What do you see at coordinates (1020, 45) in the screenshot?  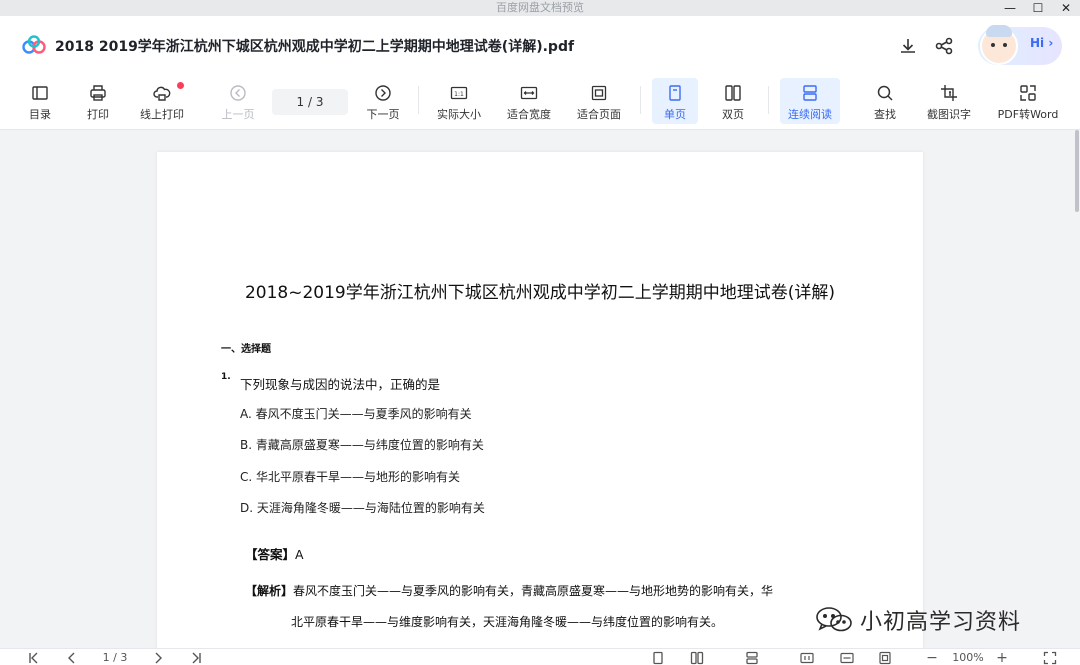 I see `assistant-button: Hi ›` at bounding box center [1020, 45].